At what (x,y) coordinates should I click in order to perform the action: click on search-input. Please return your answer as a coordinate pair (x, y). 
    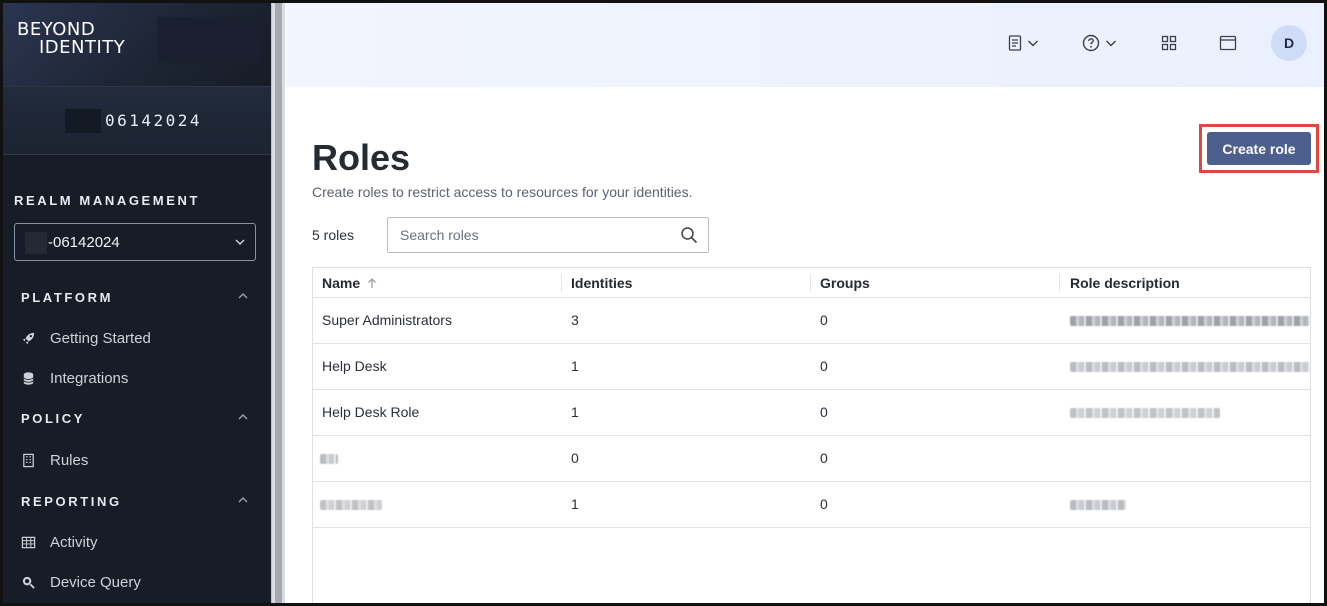
    Looking at the image, I should click on (528, 235).